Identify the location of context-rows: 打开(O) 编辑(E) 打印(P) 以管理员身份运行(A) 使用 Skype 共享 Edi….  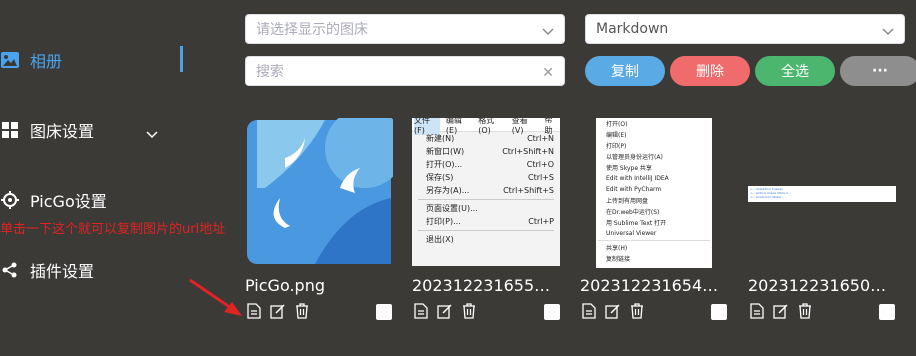
(654, 191).